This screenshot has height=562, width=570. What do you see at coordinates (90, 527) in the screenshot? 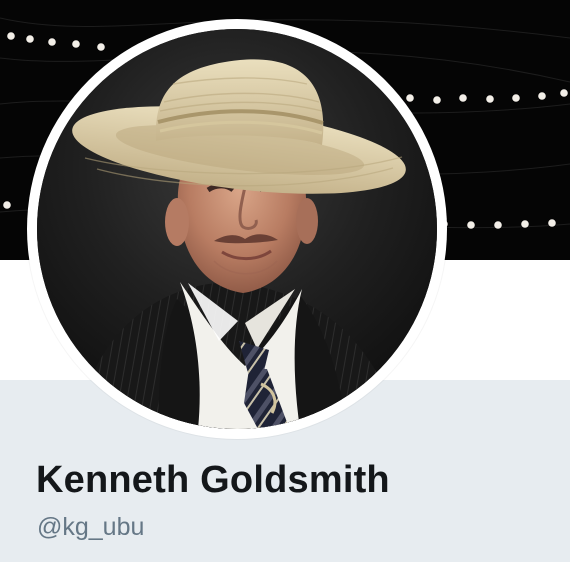
I see `profile-handle: @kg_ubu` at bounding box center [90, 527].